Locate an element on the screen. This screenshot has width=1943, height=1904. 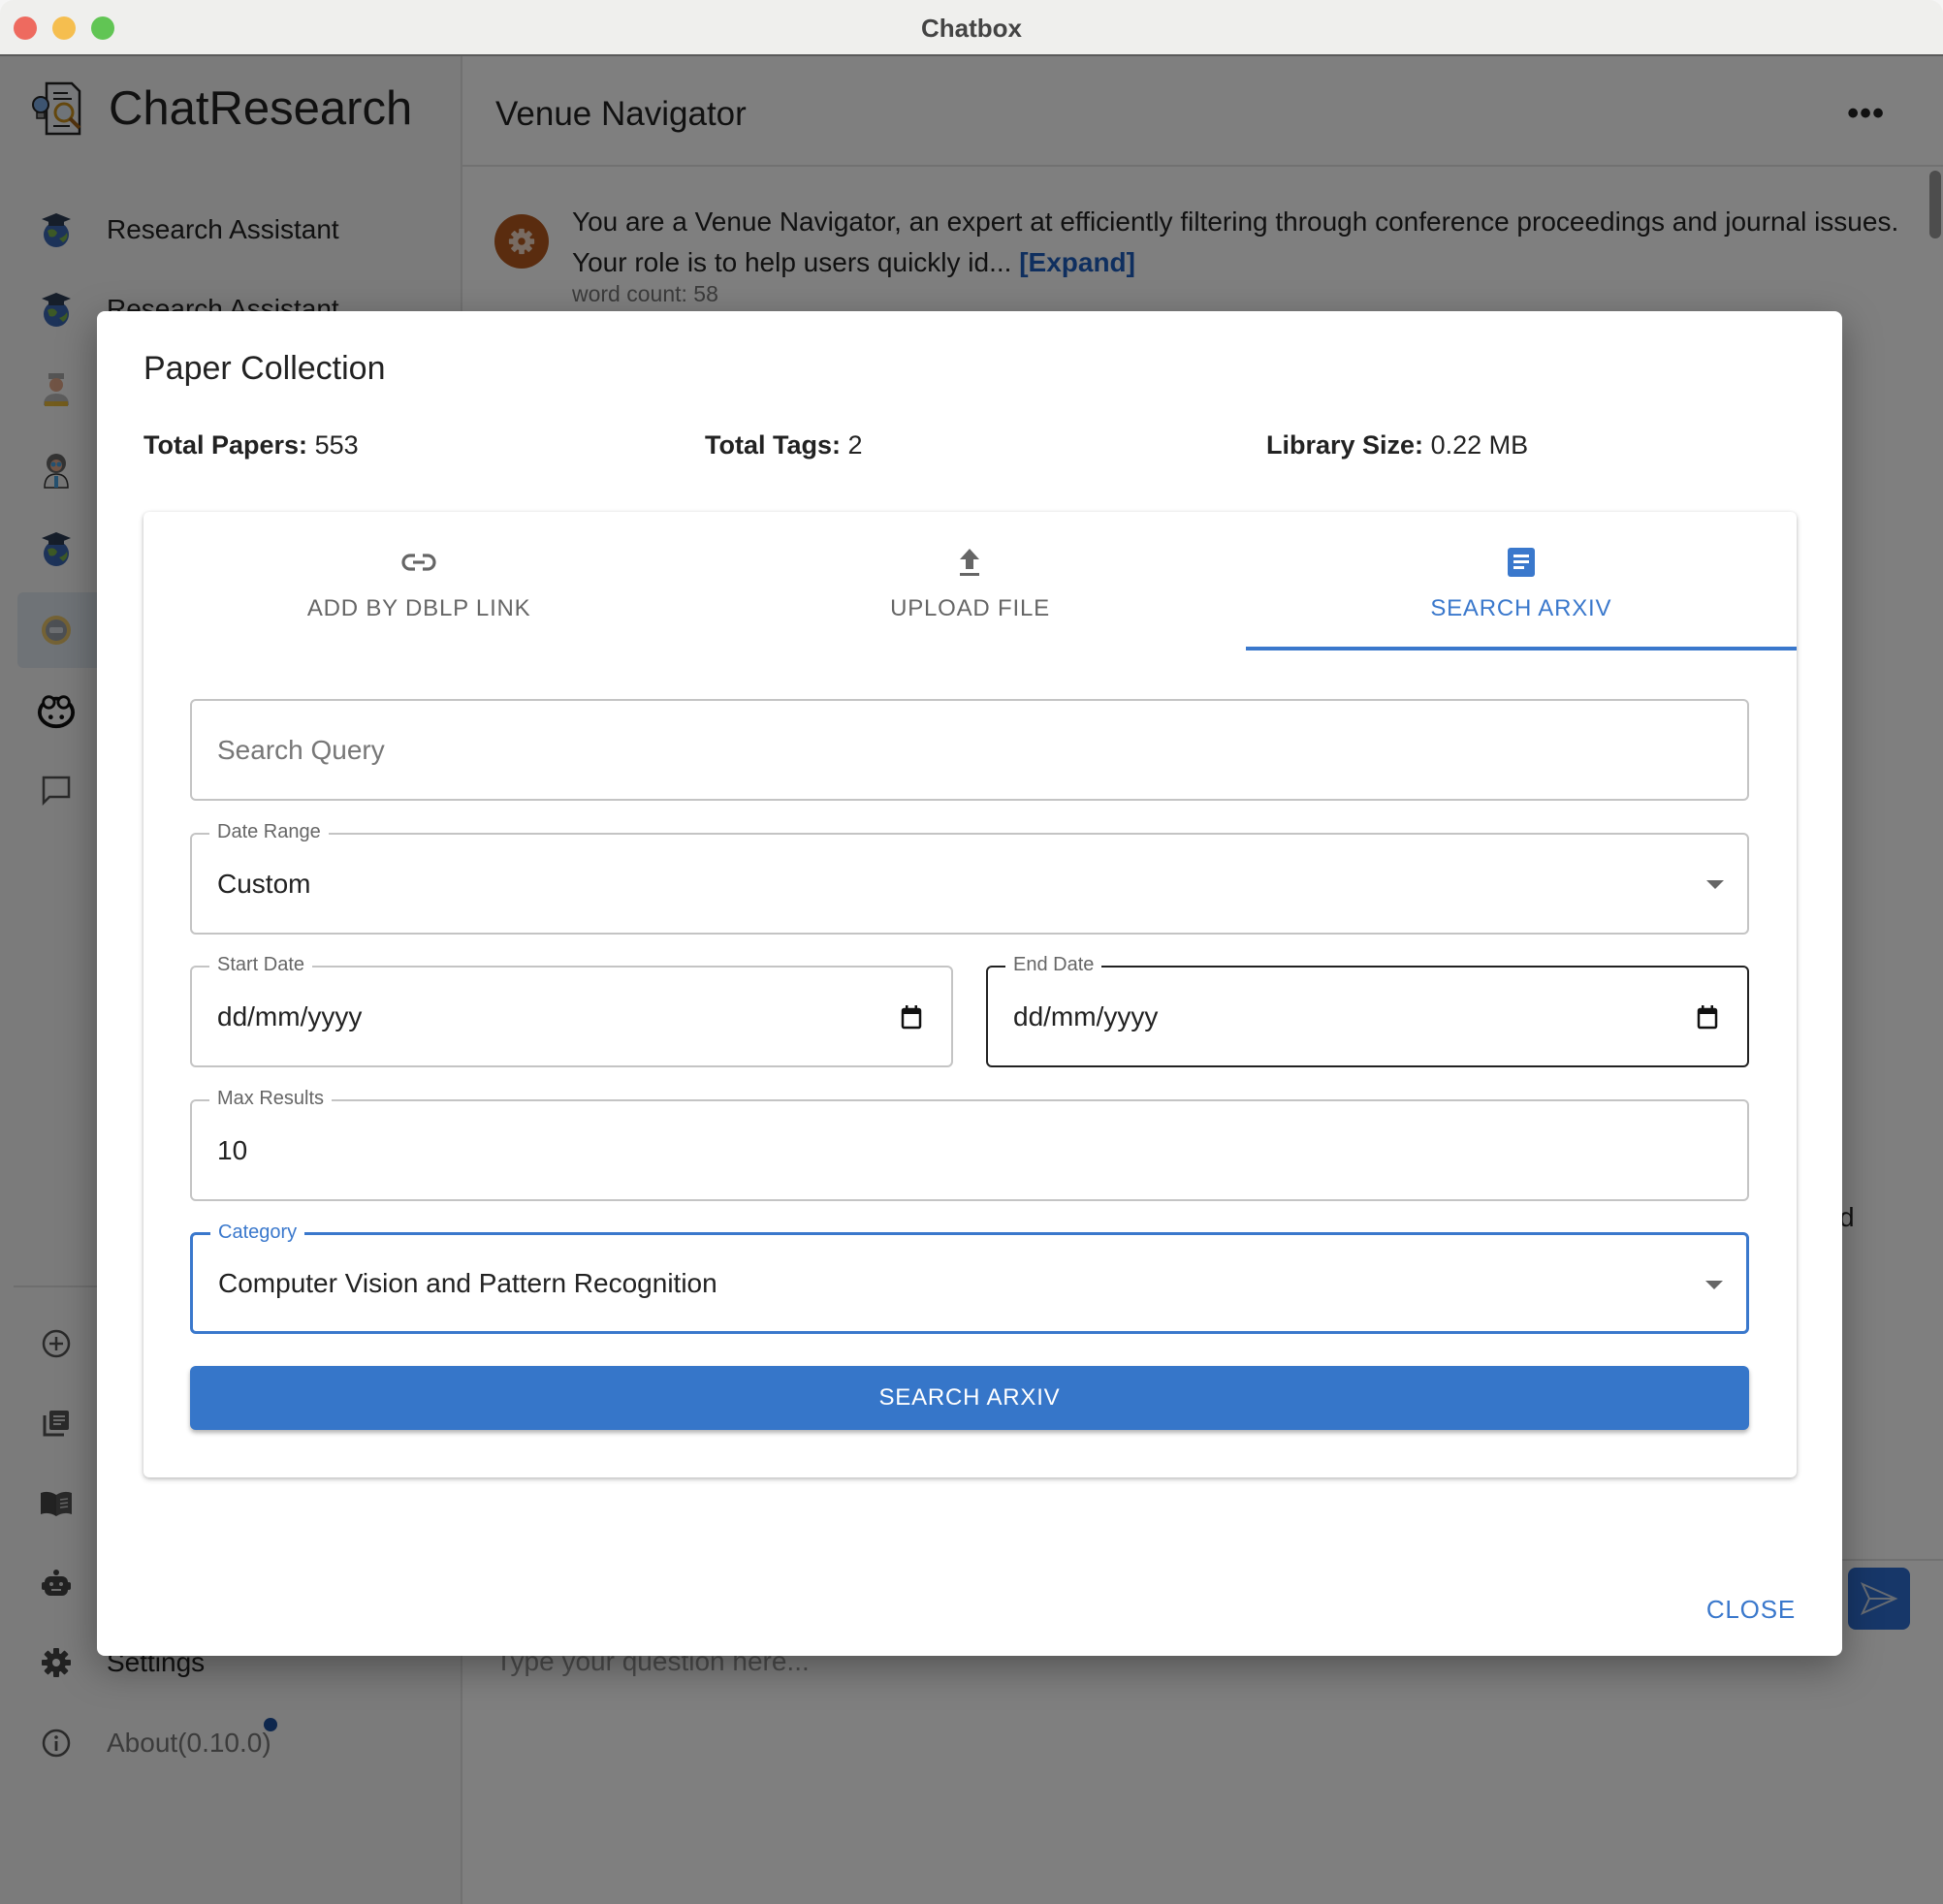
start-date-value: dd/mm/yyyy is located at coordinates (290, 1016).